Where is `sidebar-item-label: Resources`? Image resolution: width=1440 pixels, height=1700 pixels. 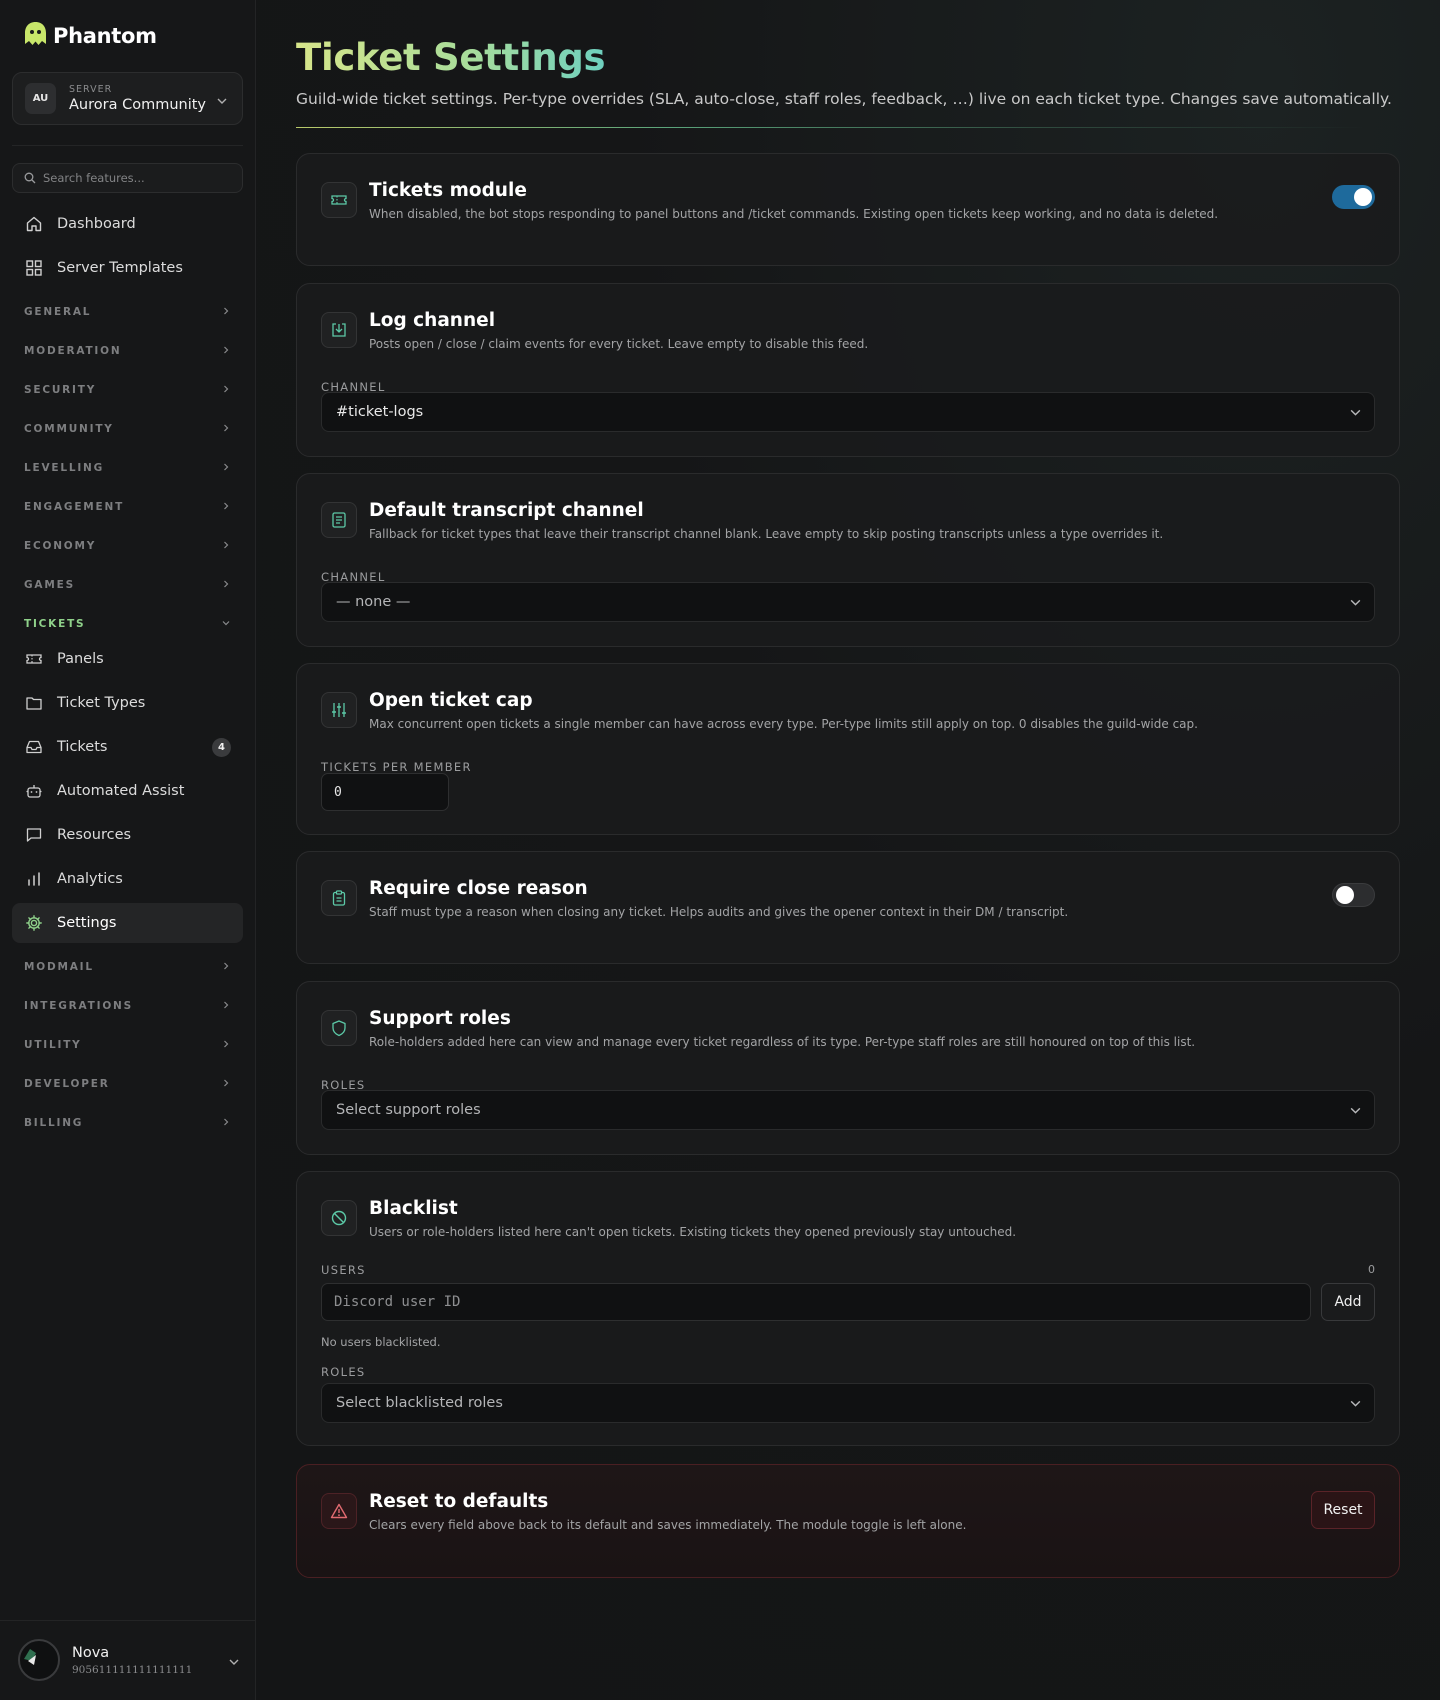 sidebar-item-label: Resources is located at coordinates (94, 835).